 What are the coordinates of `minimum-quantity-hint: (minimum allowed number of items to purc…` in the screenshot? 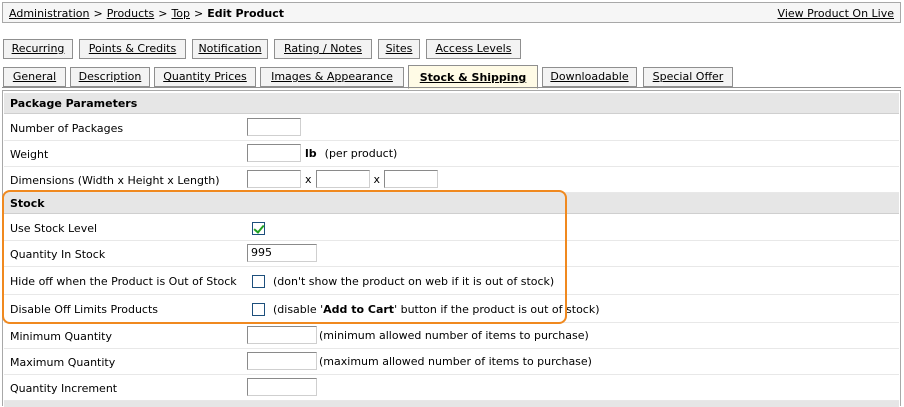 It's located at (454, 335).